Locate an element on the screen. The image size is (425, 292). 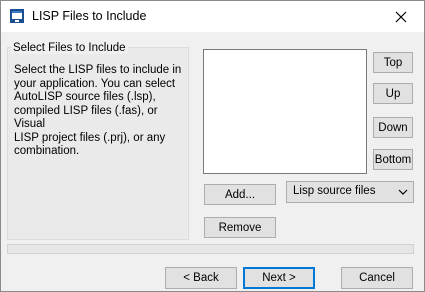
file-type-select: Lisp source files is located at coordinates (350, 192).